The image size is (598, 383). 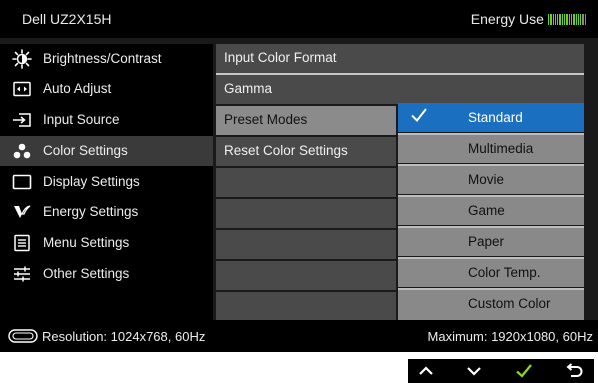 I want to click on preset-option-standard: Standard, so click(x=491, y=117).